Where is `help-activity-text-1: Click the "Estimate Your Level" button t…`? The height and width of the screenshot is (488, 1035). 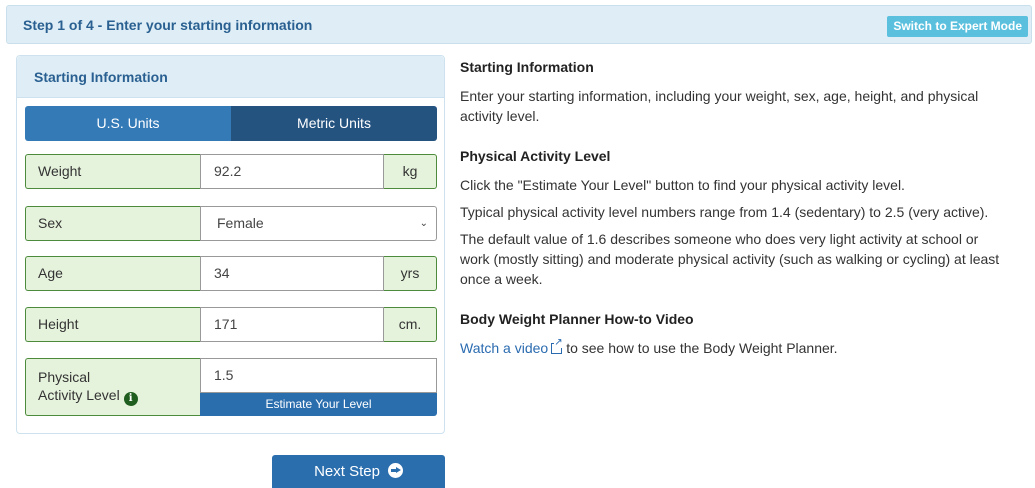 help-activity-text-1: Click the "Estimate Your Level" button t… is located at coordinates (682, 185).